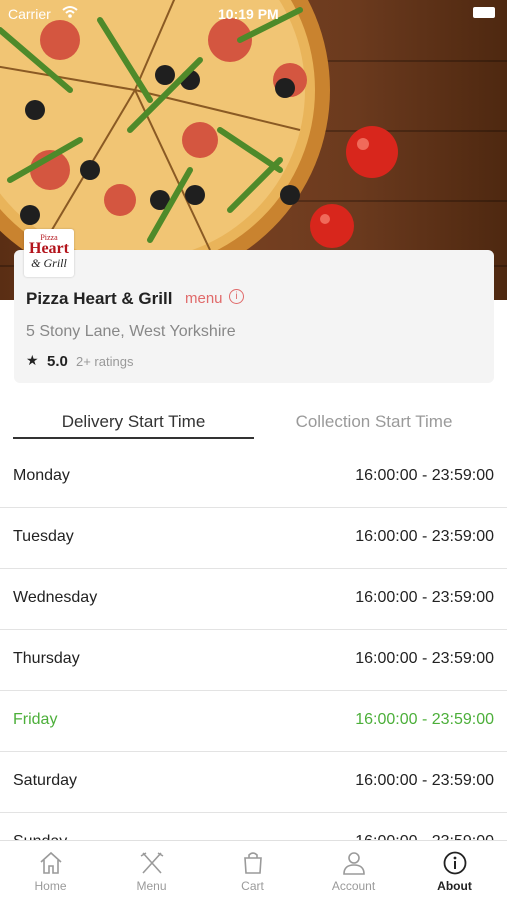  What do you see at coordinates (70, 12) in the screenshot?
I see `wifi-icon` at bounding box center [70, 12].